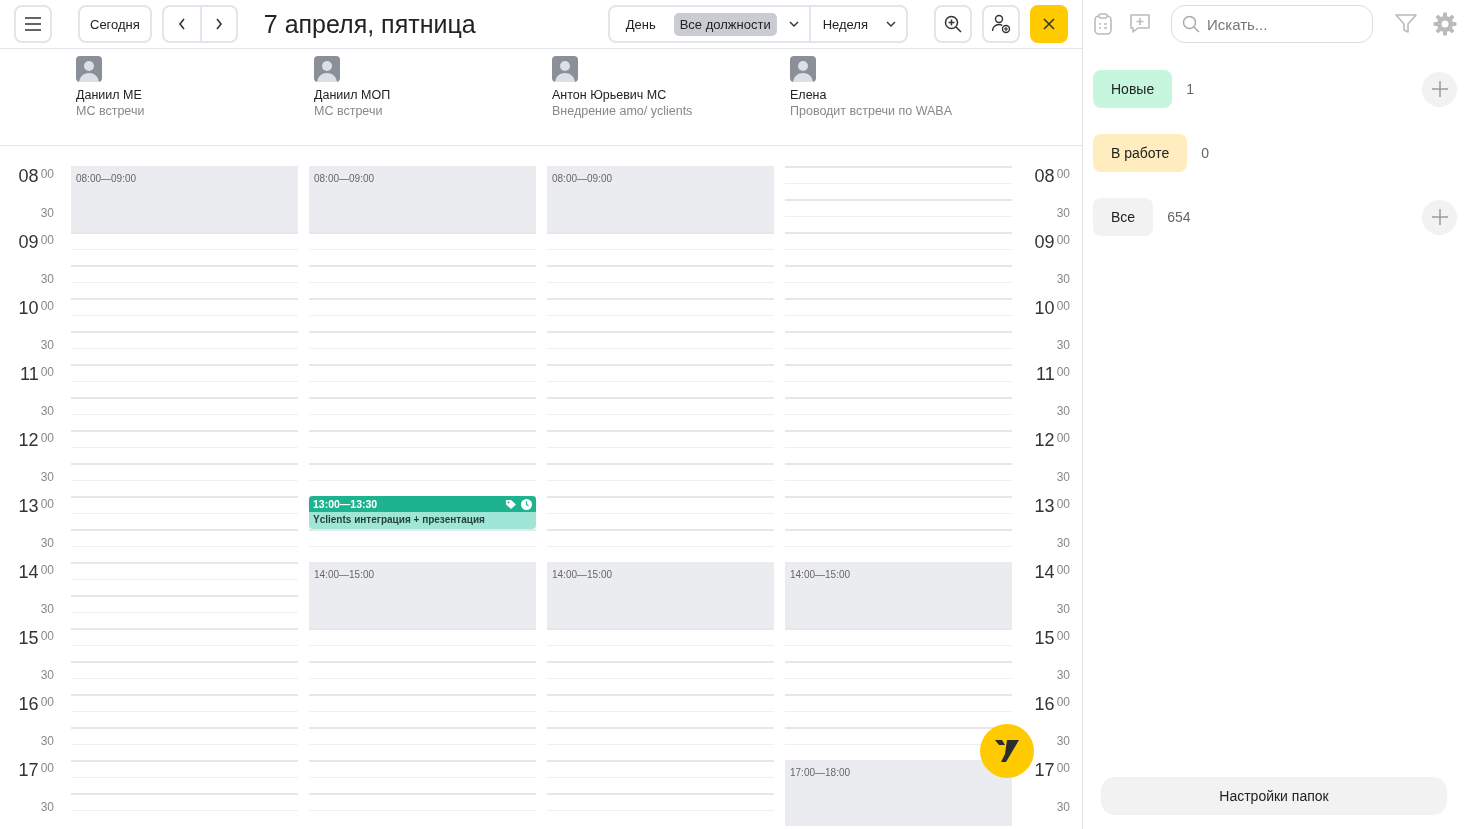 The width and height of the screenshot is (1469, 829). Describe the element at coordinates (33, 24) in the screenshot. I see `menu-button` at that location.